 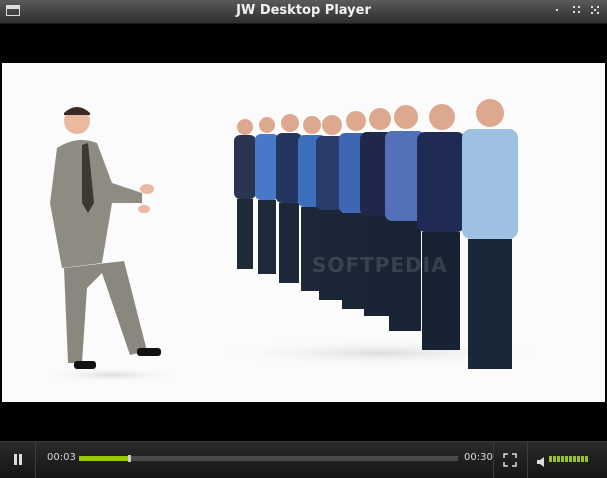 I want to click on control-bar: 00:03 00:30, so click(x=303, y=459).